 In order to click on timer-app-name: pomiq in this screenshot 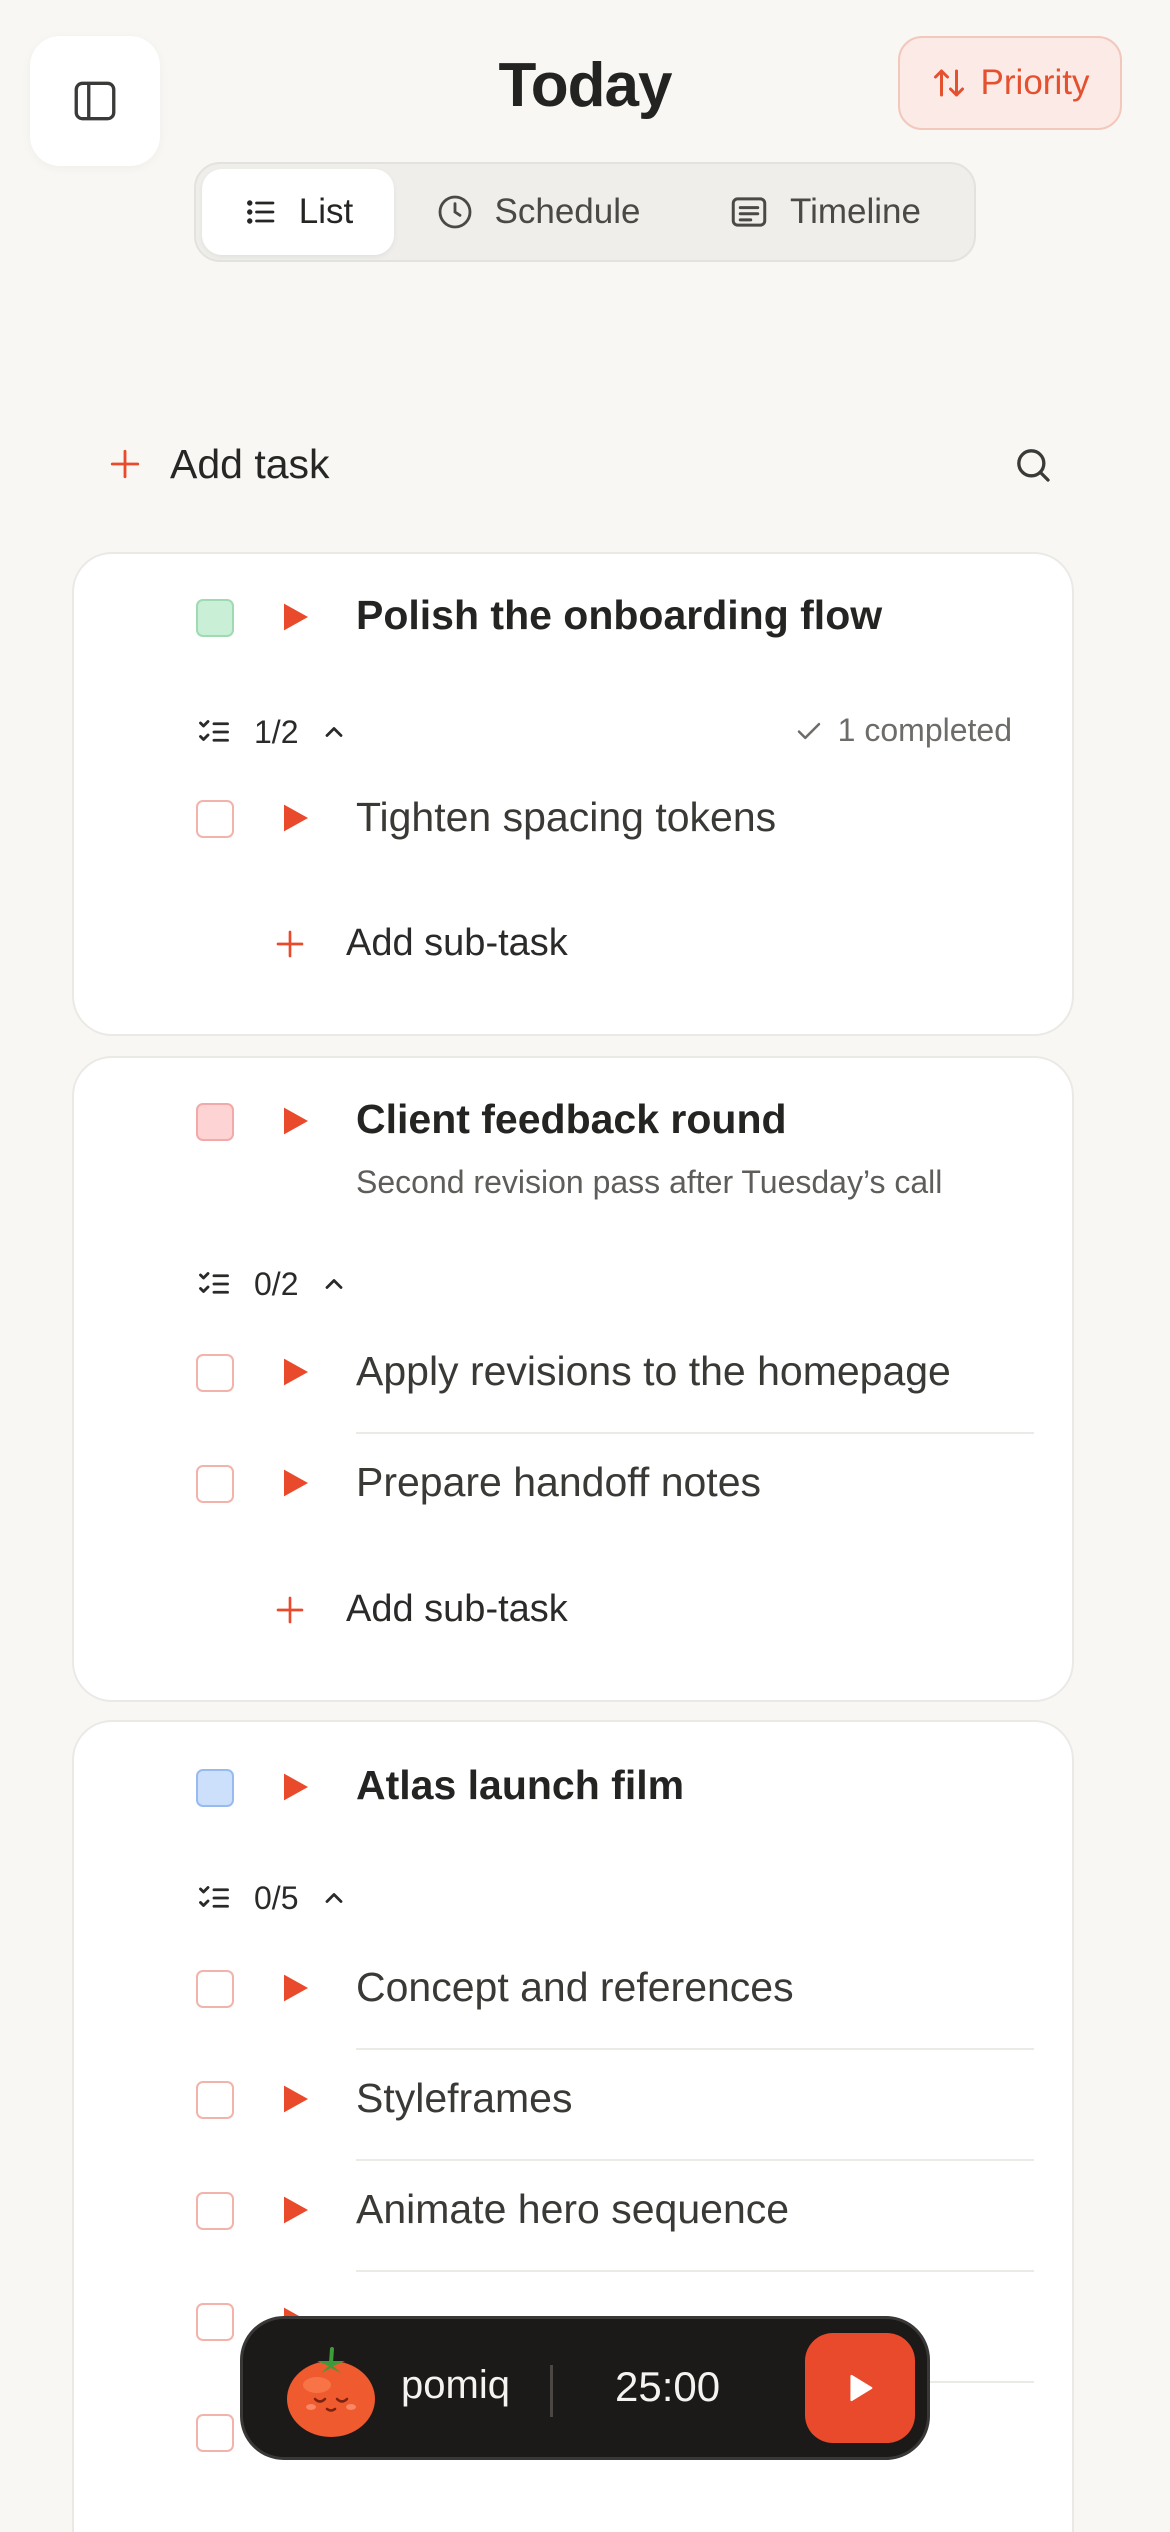, I will do `click(455, 2385)`.